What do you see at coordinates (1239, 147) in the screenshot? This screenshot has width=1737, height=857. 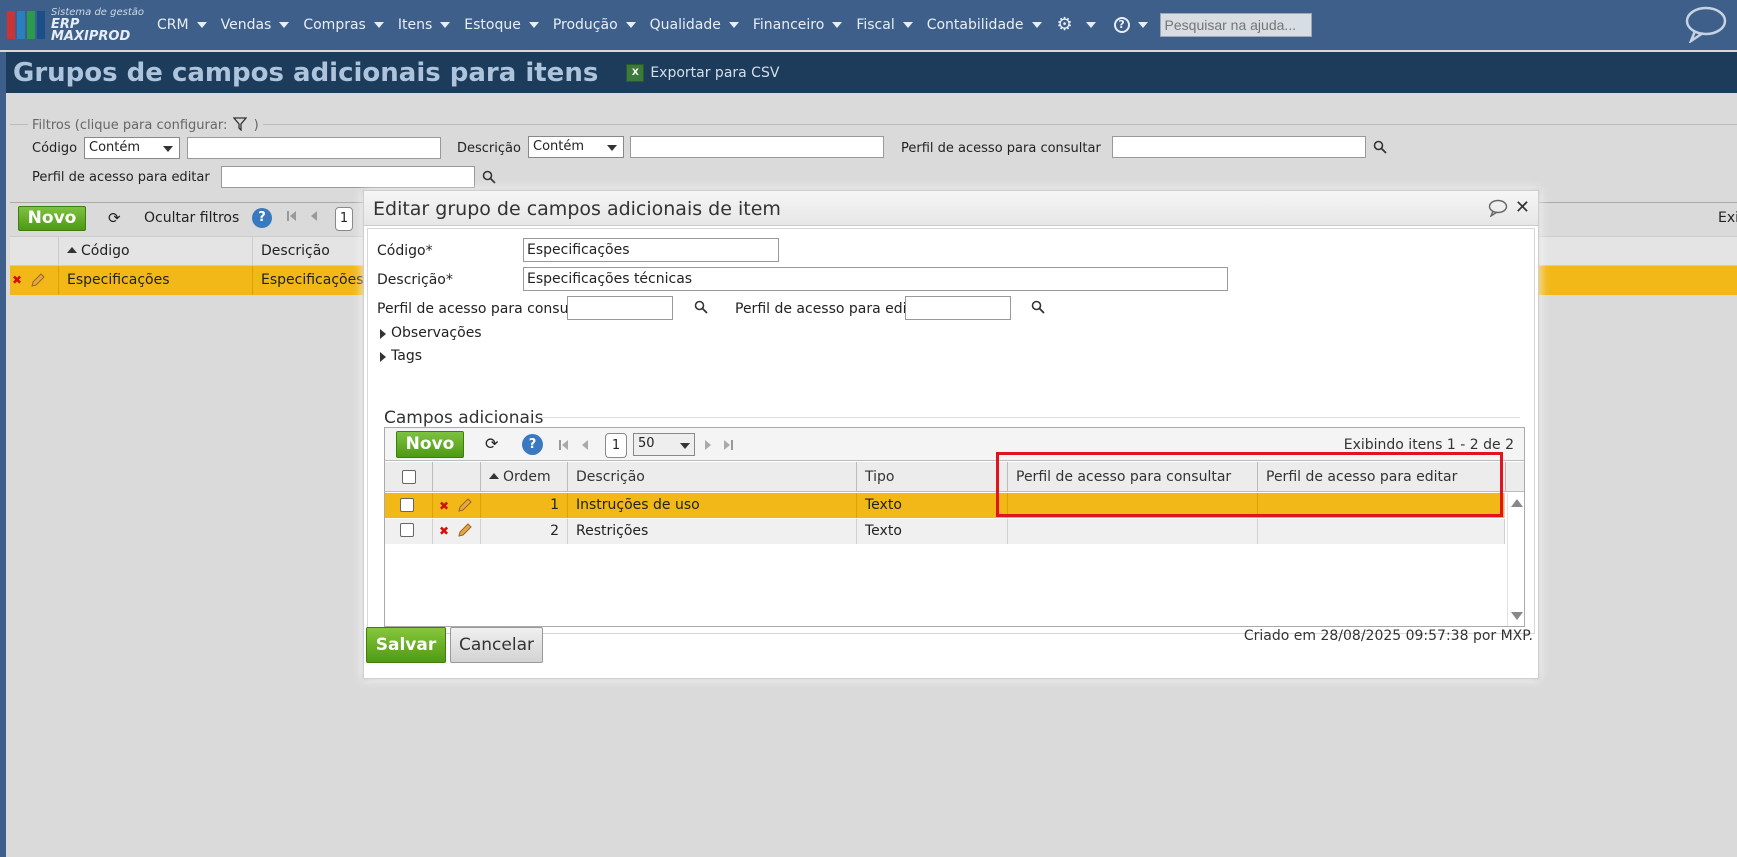 I see `filter-perfil-consultar-input` at bounding box center [1239, 147].